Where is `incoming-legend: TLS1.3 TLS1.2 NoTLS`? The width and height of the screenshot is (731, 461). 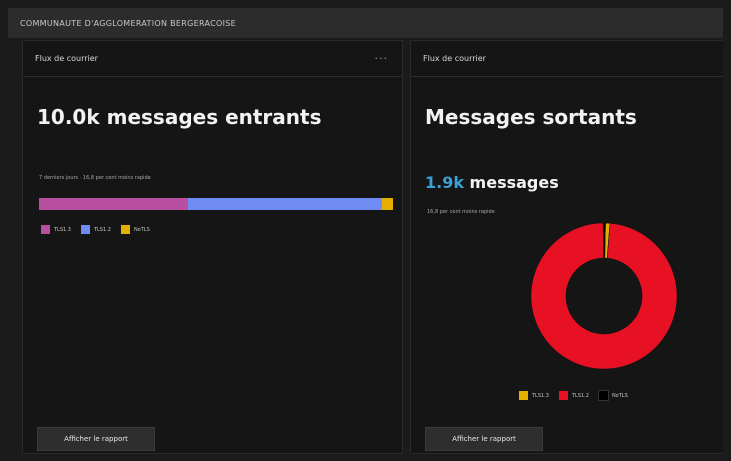
incoming-legend: TLS1.3 TLS1.2 NoTLS is located at coordinates (95, 229).